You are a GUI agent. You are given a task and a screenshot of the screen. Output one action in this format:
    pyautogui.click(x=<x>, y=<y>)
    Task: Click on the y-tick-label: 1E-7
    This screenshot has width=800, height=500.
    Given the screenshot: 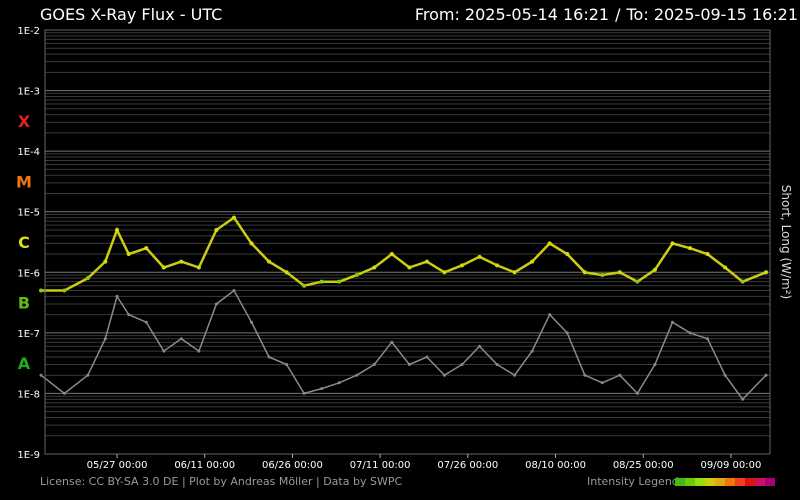 What is the action you would take?
    pyautogui.click(x=28, y=334)
    